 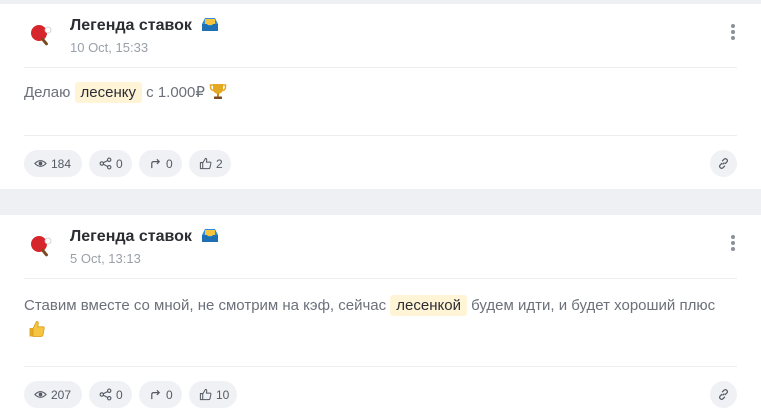 What do you see at coordinates (105, 258) in the screenshot?
I see `post-timestamp: 5 Oct, 13:13` at bounding box center [105, 258].